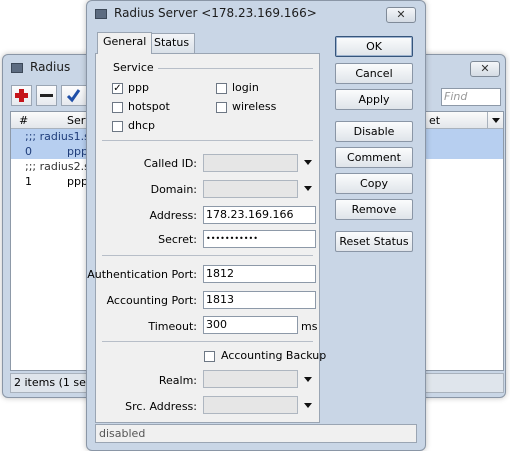  What do you see at coordinates (485, 69) in the screenshot?
I see `radius-close-button: ✕` at bounding box center [485, 69].